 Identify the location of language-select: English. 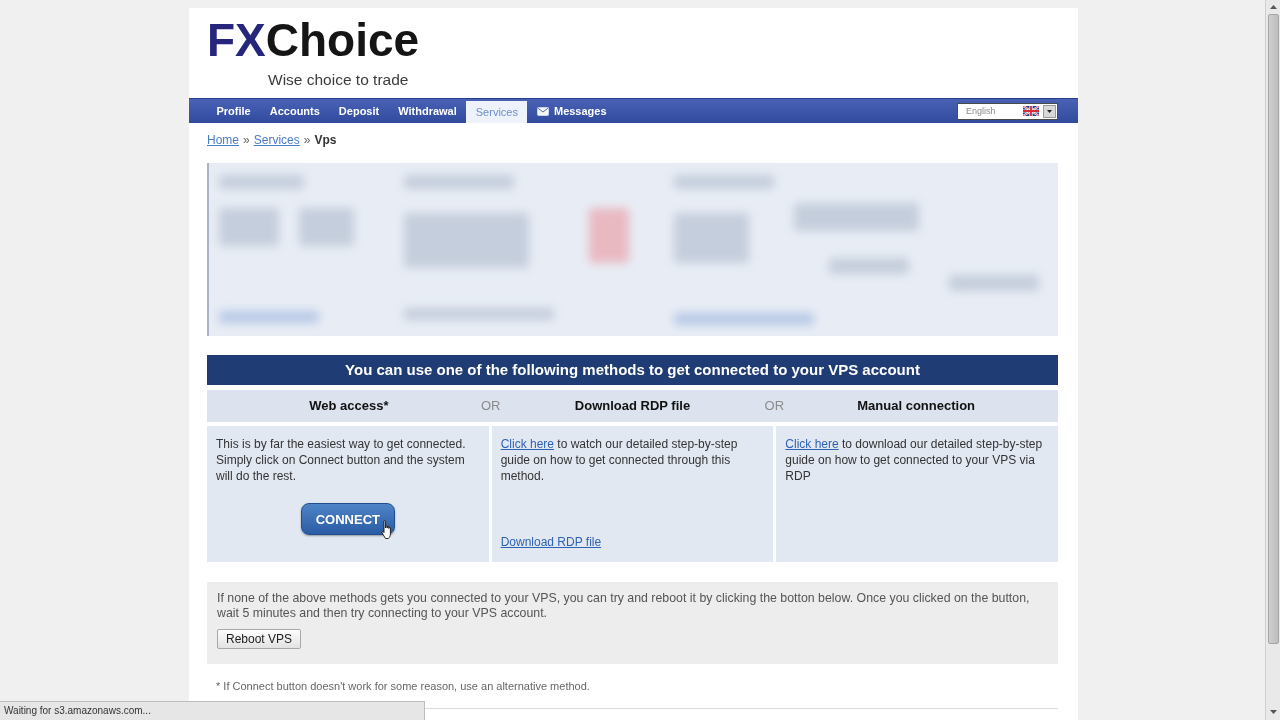
(1007, 111).